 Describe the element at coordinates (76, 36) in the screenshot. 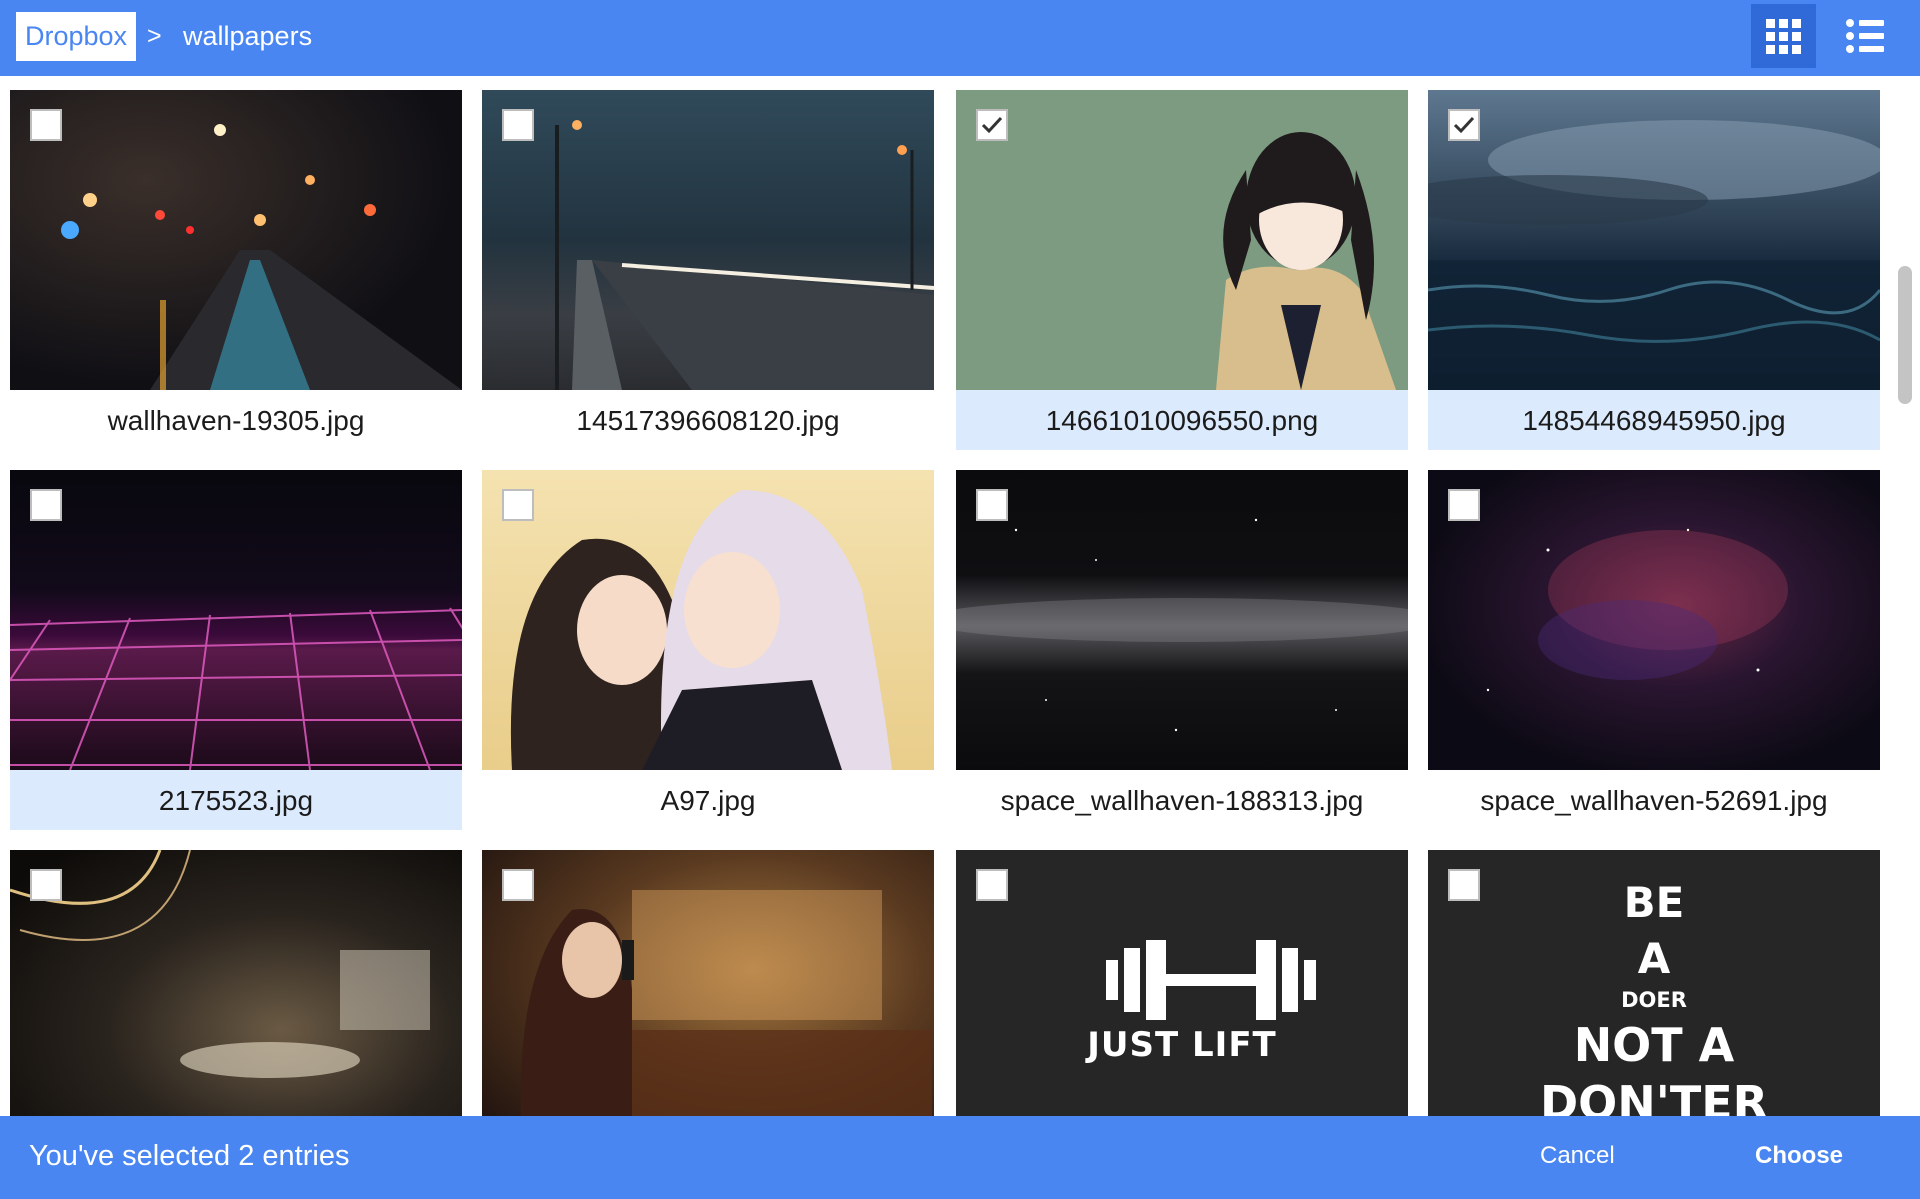

I see `breadcrumb-root-link: Dropbox` at that location.